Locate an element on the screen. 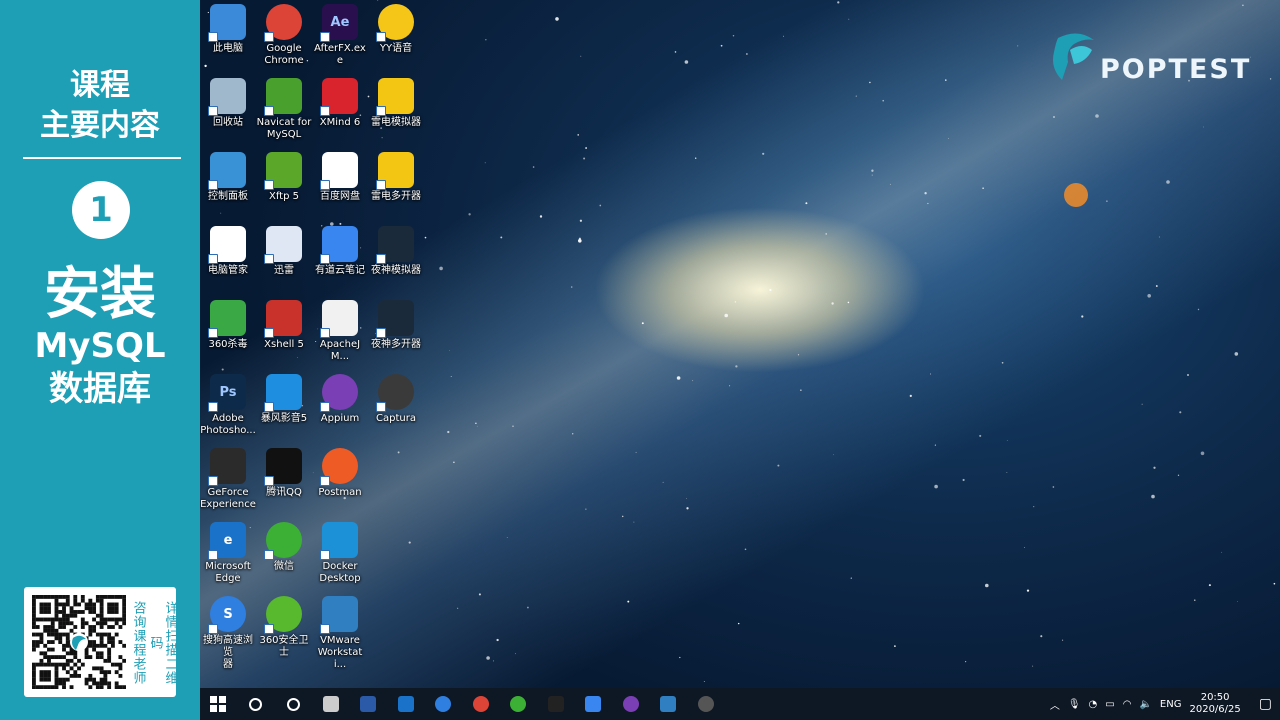  desktop-icon-wechat: 微信 is located at coordinates (284, 547).